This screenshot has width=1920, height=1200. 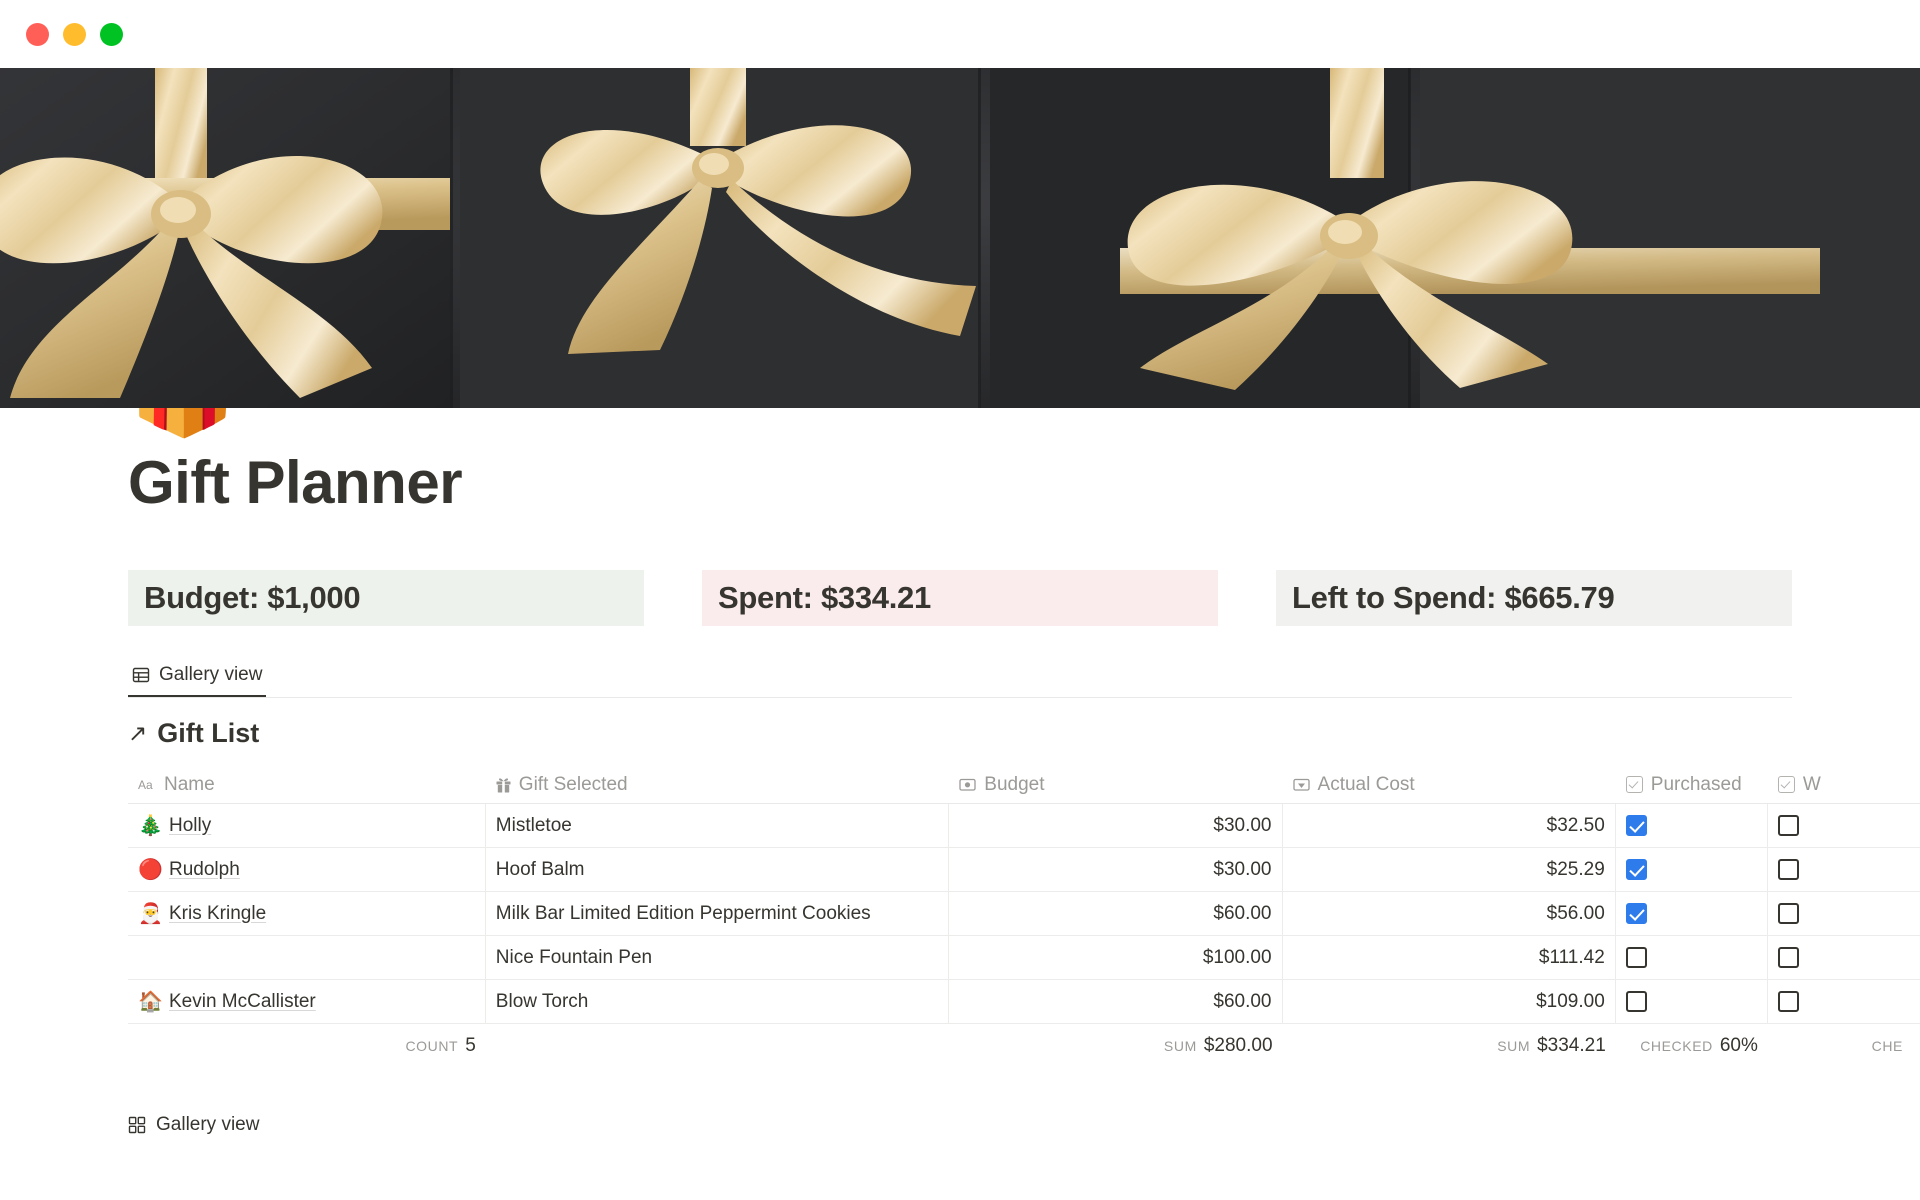 I want to click on checkbox-icon, so click(x=1786, y=784).